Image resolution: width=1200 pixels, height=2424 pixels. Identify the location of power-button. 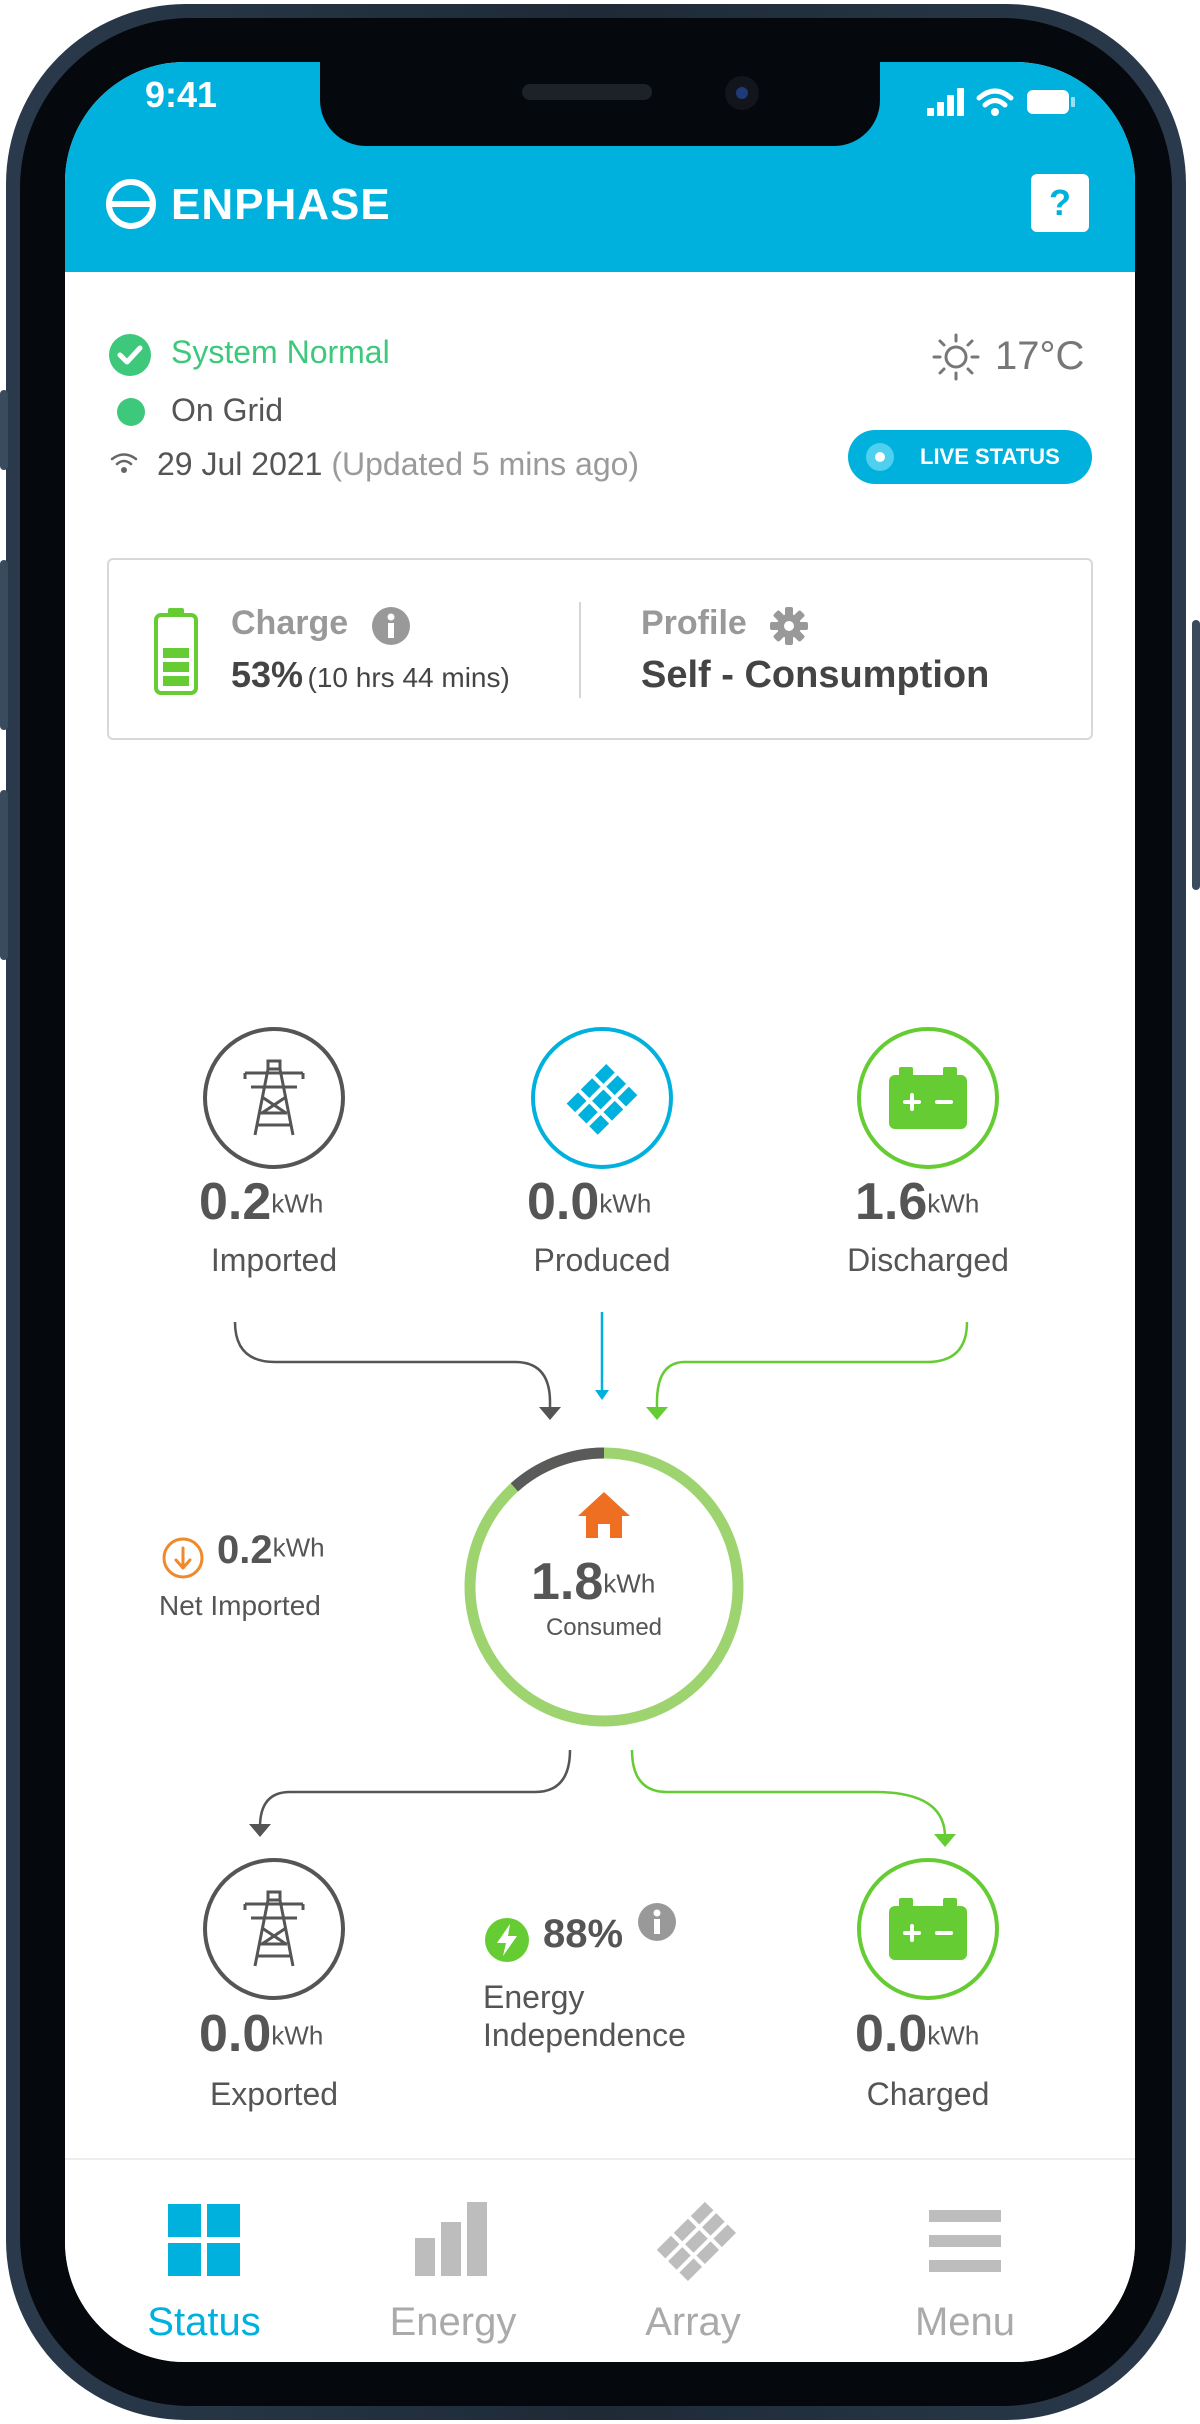
(1196, 755).